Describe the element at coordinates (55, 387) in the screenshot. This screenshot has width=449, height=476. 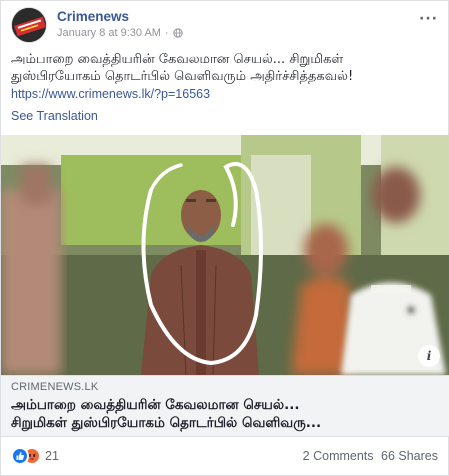
I see `link-domain: CRIMENEWS.LK` at that location.